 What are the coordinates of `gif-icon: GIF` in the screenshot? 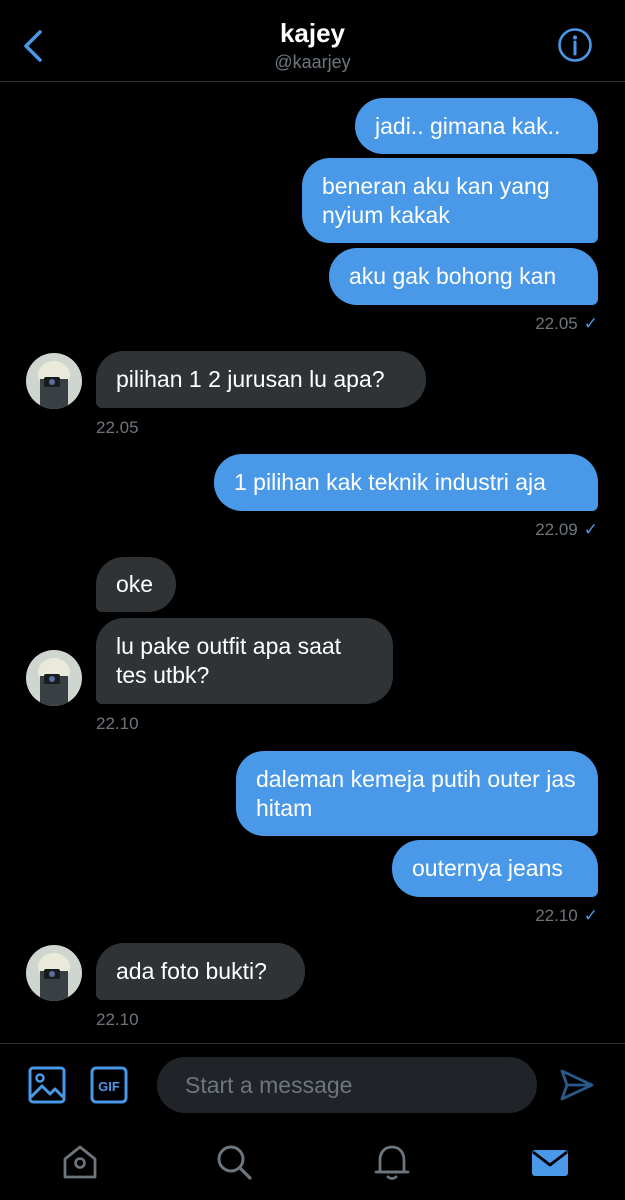 It's located at (109, 1085).